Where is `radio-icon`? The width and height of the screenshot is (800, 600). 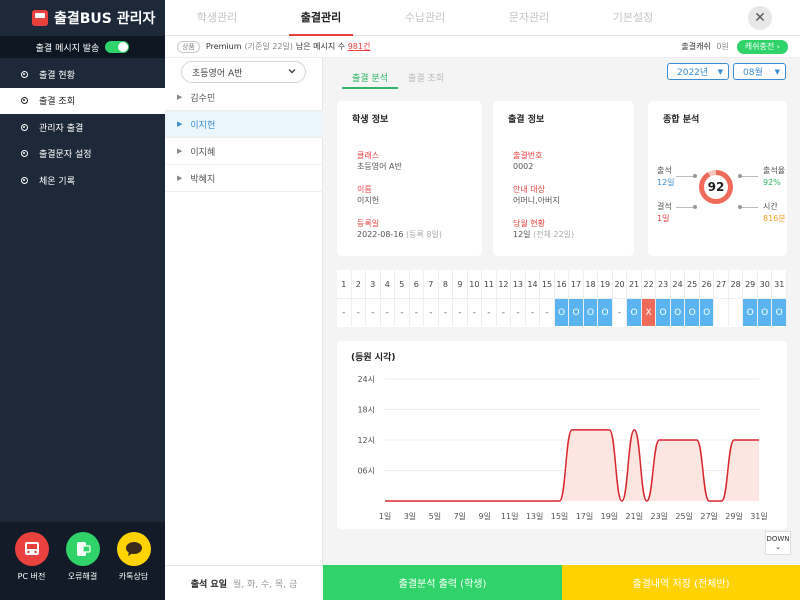
radio-icon is located at coordinates (24, 101).